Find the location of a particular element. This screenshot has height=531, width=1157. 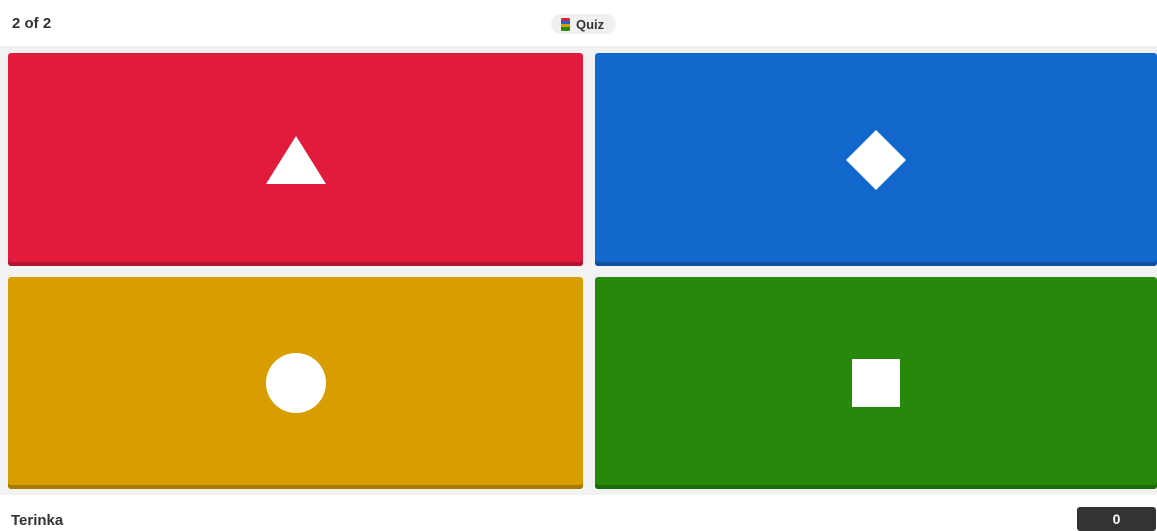

diamond-icon is located at coordinates (876, 159).